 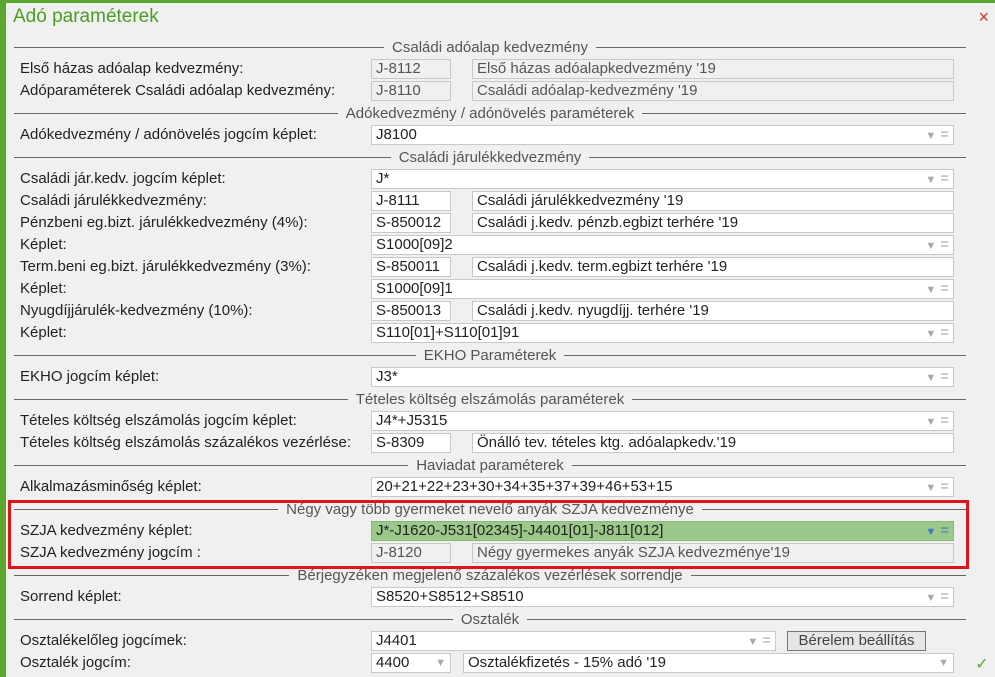 I want to click on section-header: Családi adóalap kedvezmény, so click(x=500, y=47).